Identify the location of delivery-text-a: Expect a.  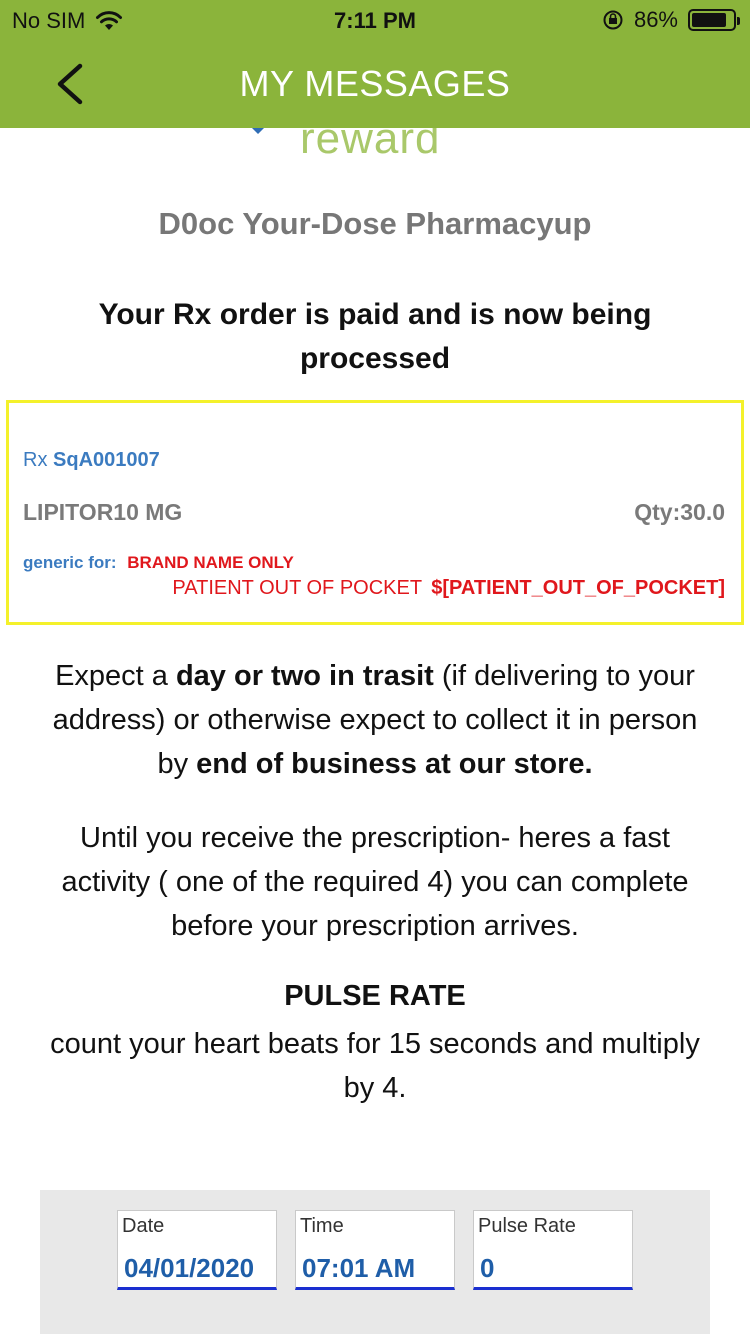
(115, 676).